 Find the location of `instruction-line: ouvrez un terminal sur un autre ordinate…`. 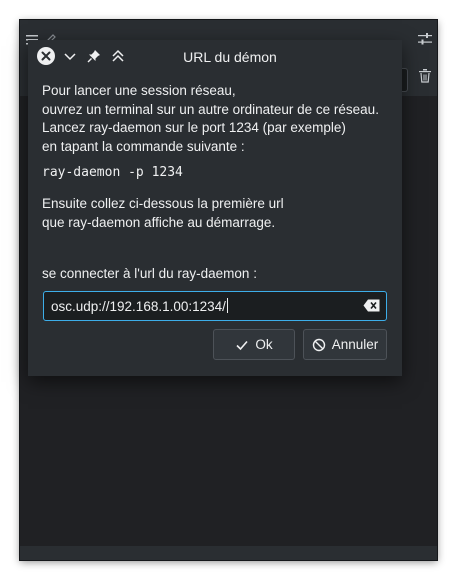

instruction-line: ouvrez un terminal sur un autre ordinate… is located at coordinates (210, 109).